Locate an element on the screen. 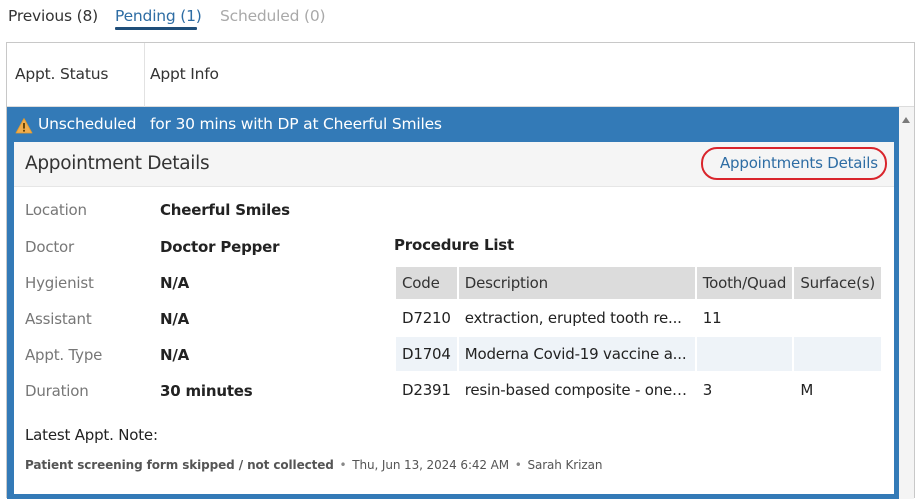  location-label: Location is located at coordinates (56, 210).